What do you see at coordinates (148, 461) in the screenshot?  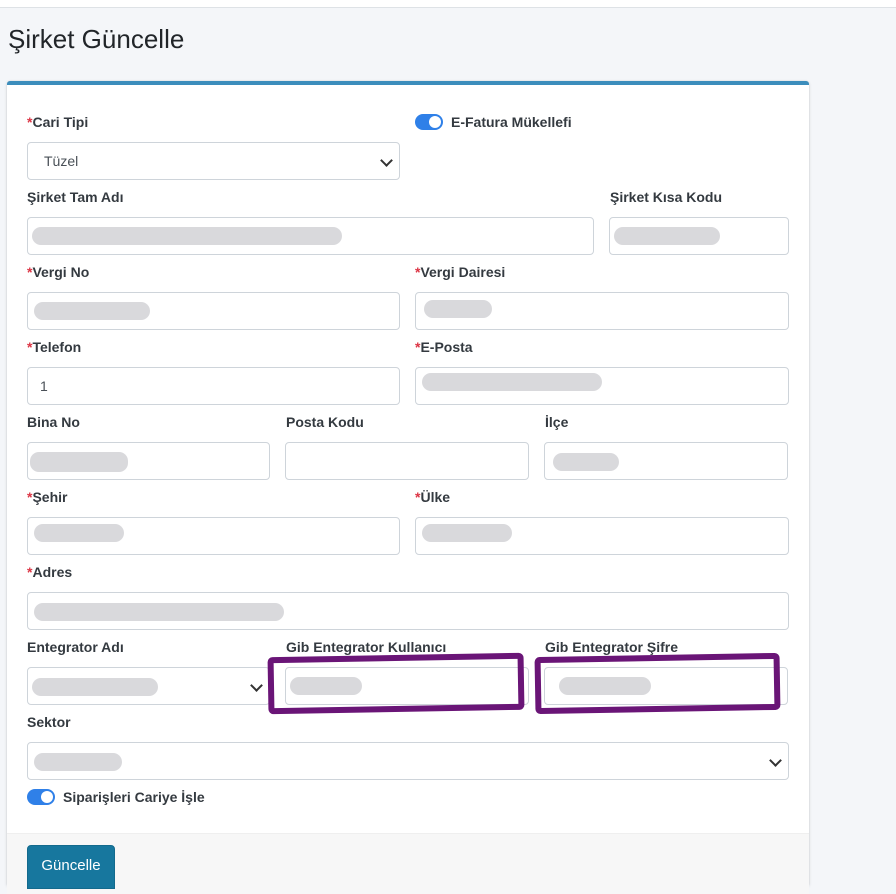 I see `bina-no-input` at bounding box center [148, 461].